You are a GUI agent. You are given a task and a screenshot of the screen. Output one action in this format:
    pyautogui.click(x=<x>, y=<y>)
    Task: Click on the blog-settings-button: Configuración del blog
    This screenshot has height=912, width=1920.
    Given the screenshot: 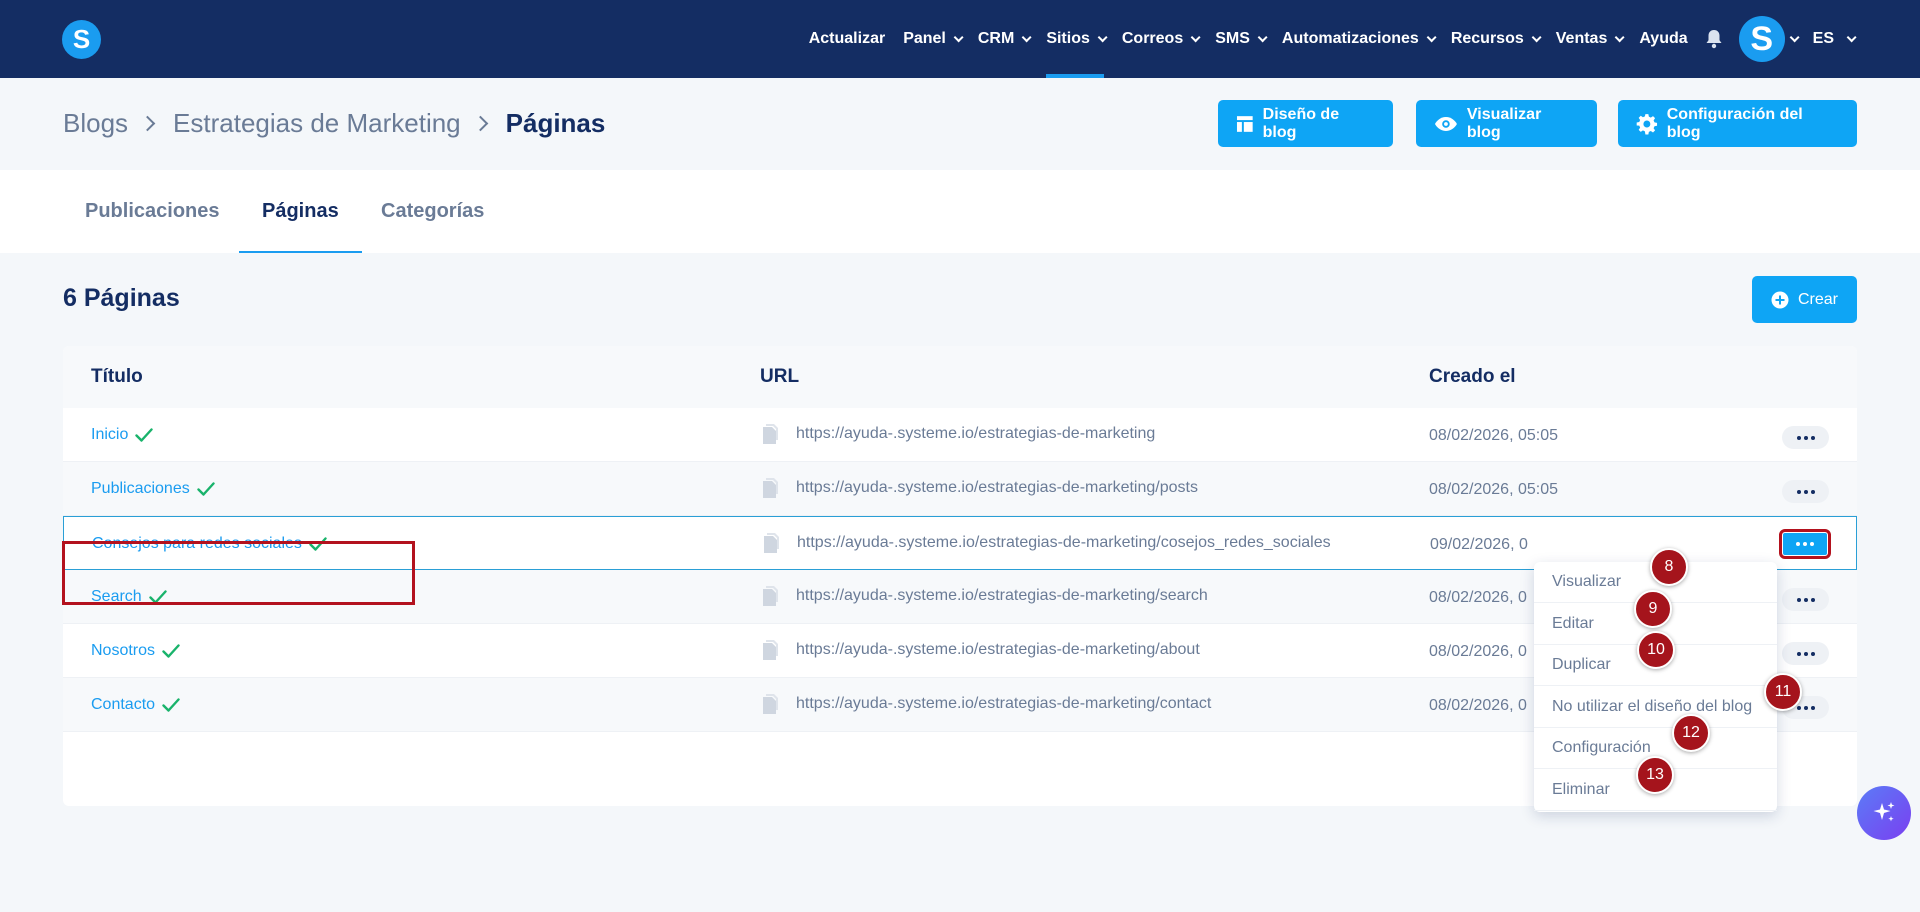 What is the action you would take?
    pyautogui.click(x=1737, y=123)
    